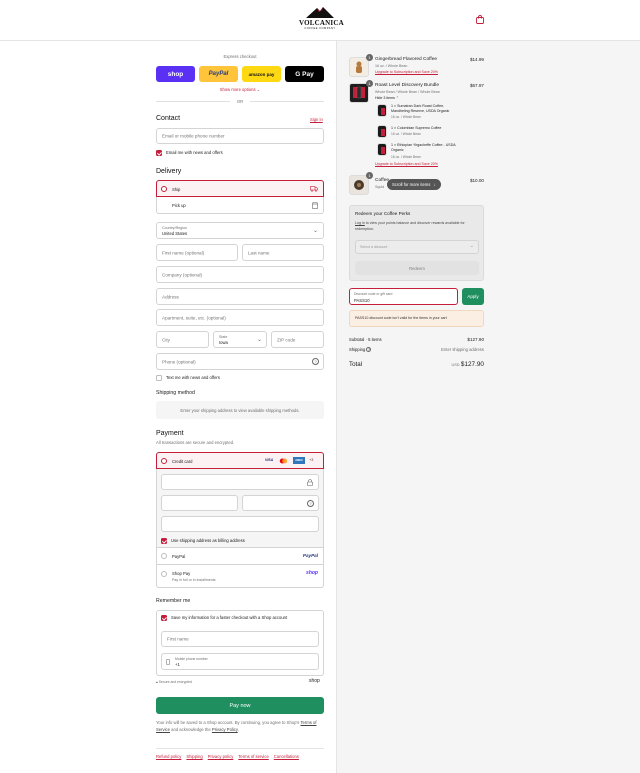 The image size is (640, 773). I want to click on select-discount-label: Select a discount, so click(374, 247).